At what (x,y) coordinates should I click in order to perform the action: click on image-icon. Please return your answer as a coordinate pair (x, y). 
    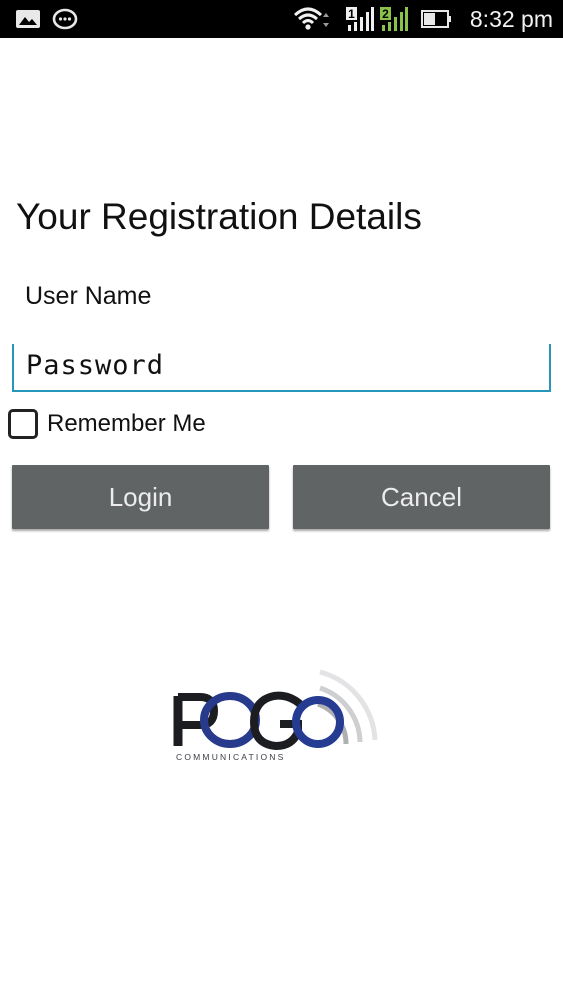
    Looking at the image, I should click on (28, 19).